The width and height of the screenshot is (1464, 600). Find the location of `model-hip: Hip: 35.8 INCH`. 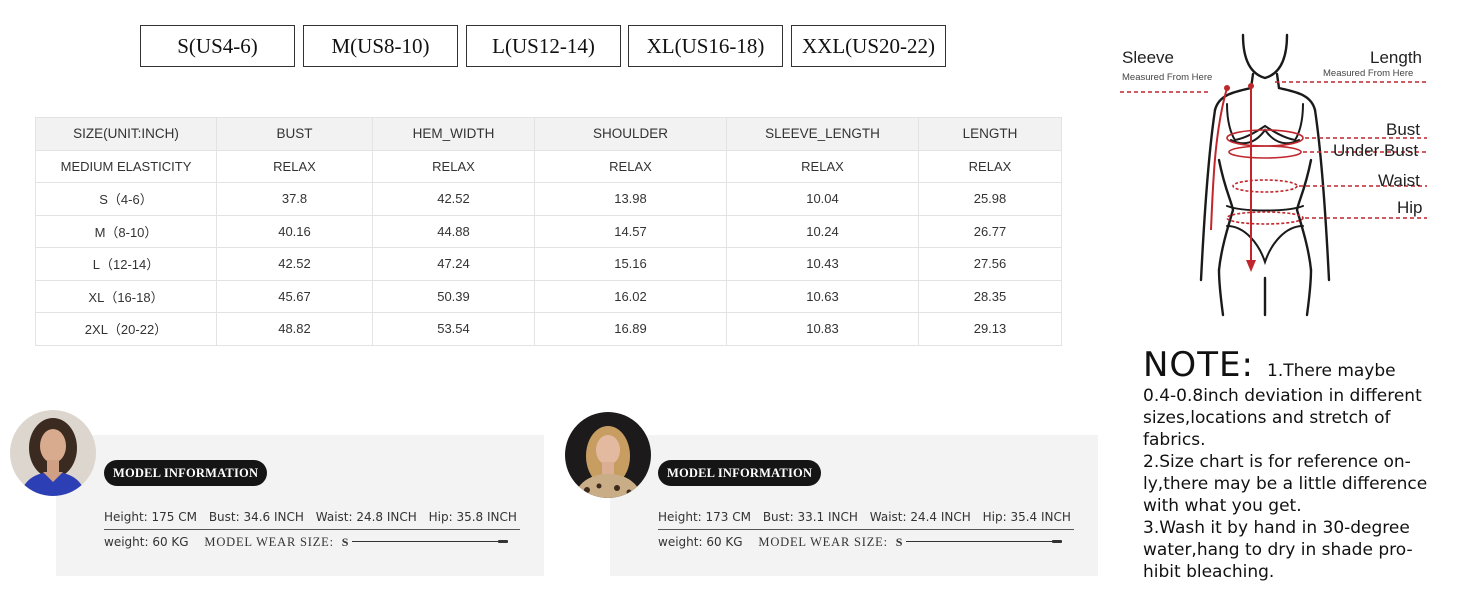

model-hip: Hip: 35.8 INCH is located at coordinates (472, 517).